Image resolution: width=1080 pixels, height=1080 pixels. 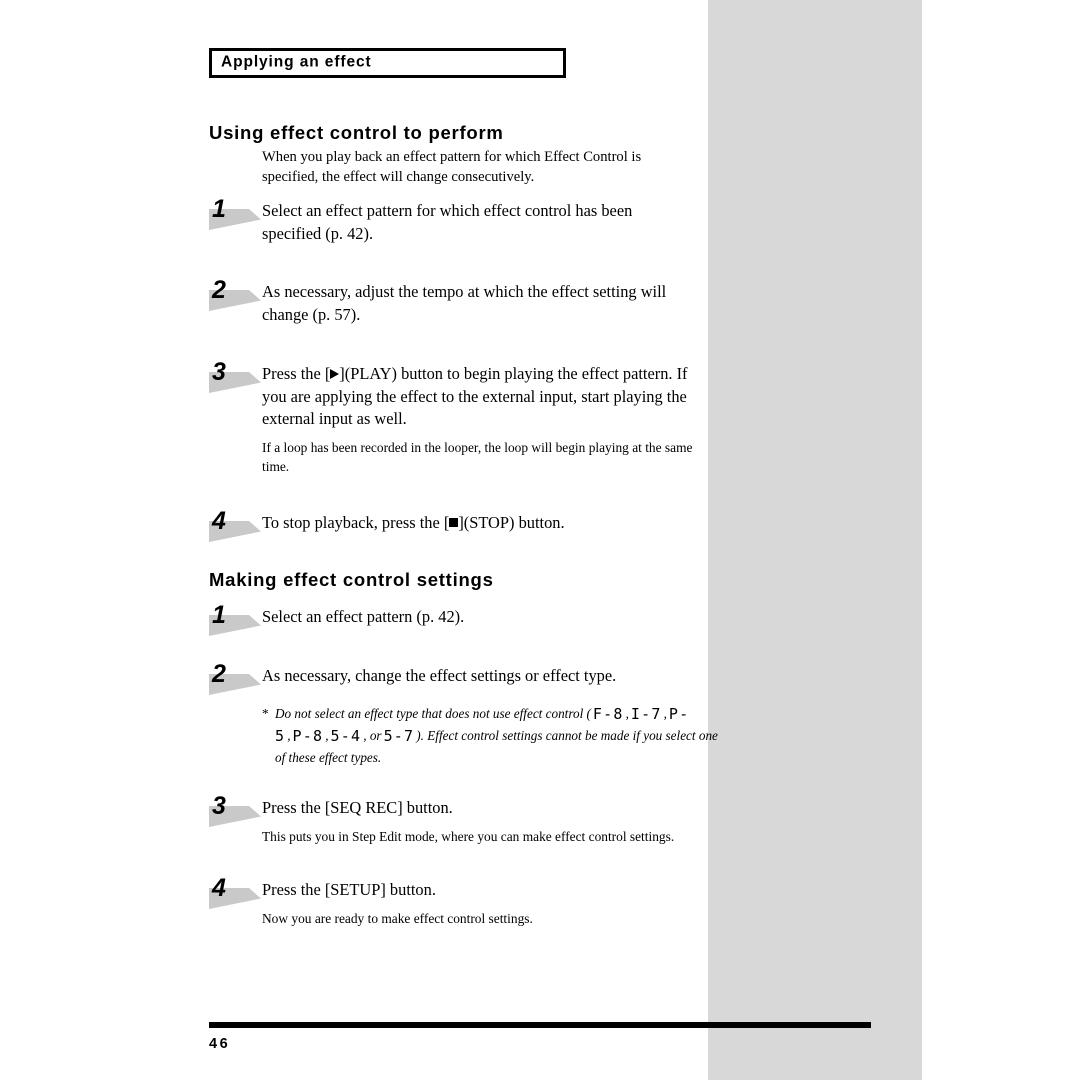 I want to click on play-icon, so click(x=335, y=374).